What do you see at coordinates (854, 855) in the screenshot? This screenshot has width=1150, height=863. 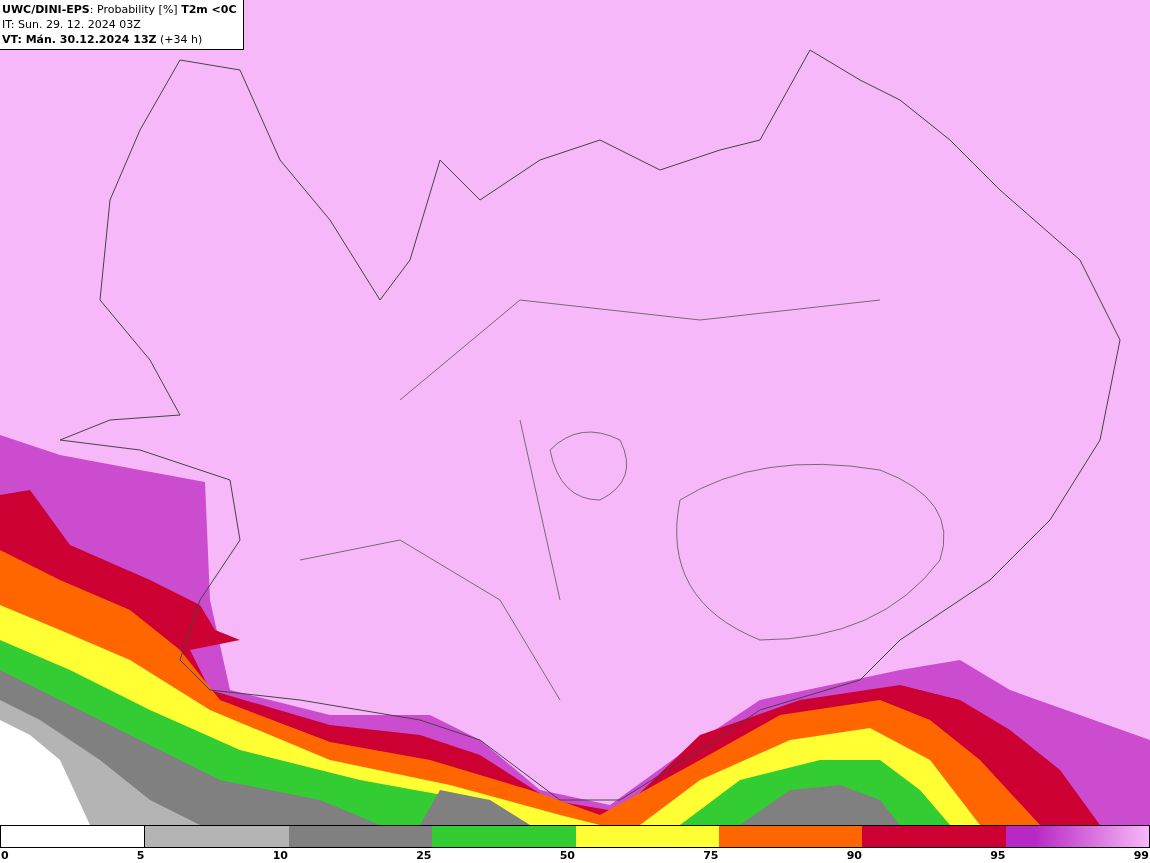 I see `scale-label: 90` at bounding box center [854, 855].